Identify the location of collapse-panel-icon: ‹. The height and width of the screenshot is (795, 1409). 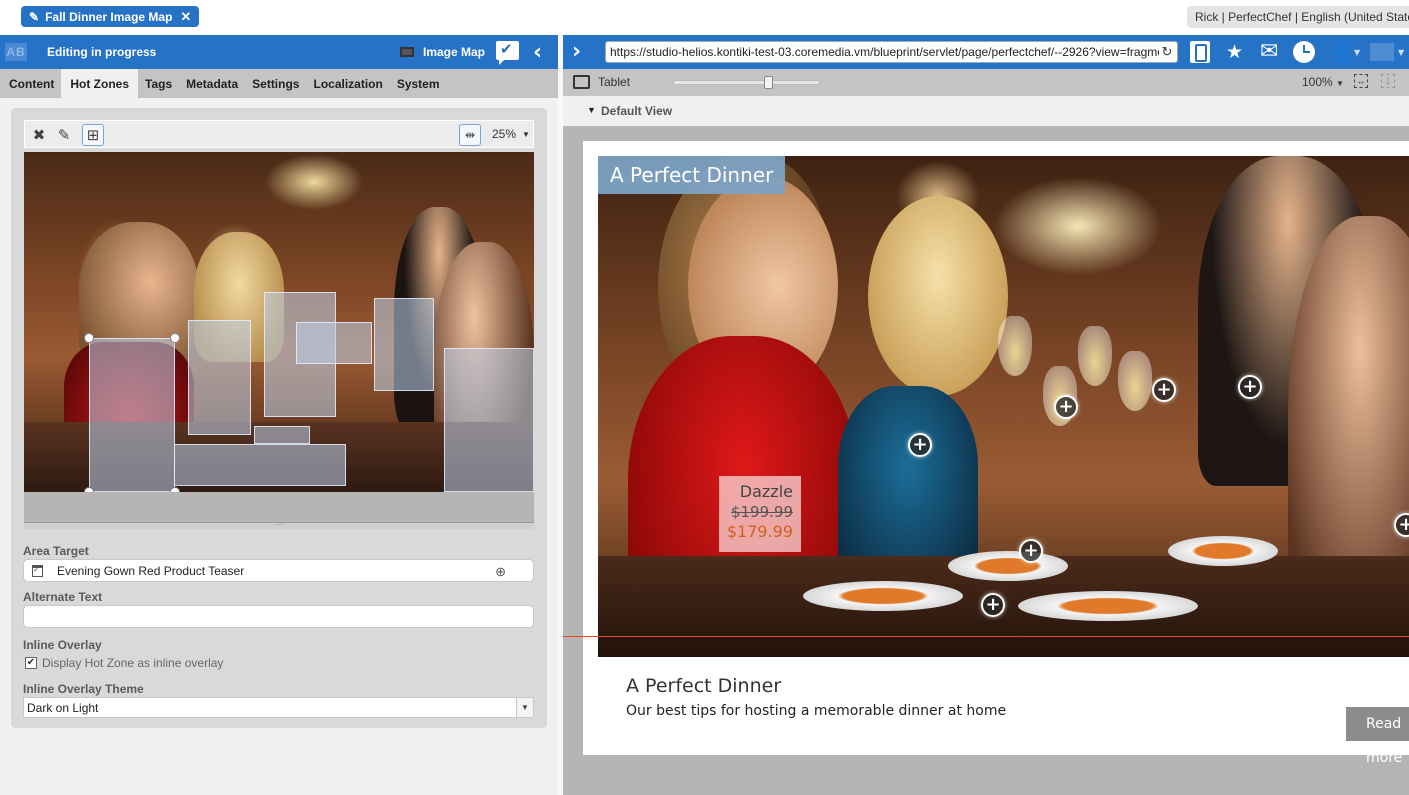
(537, 52).